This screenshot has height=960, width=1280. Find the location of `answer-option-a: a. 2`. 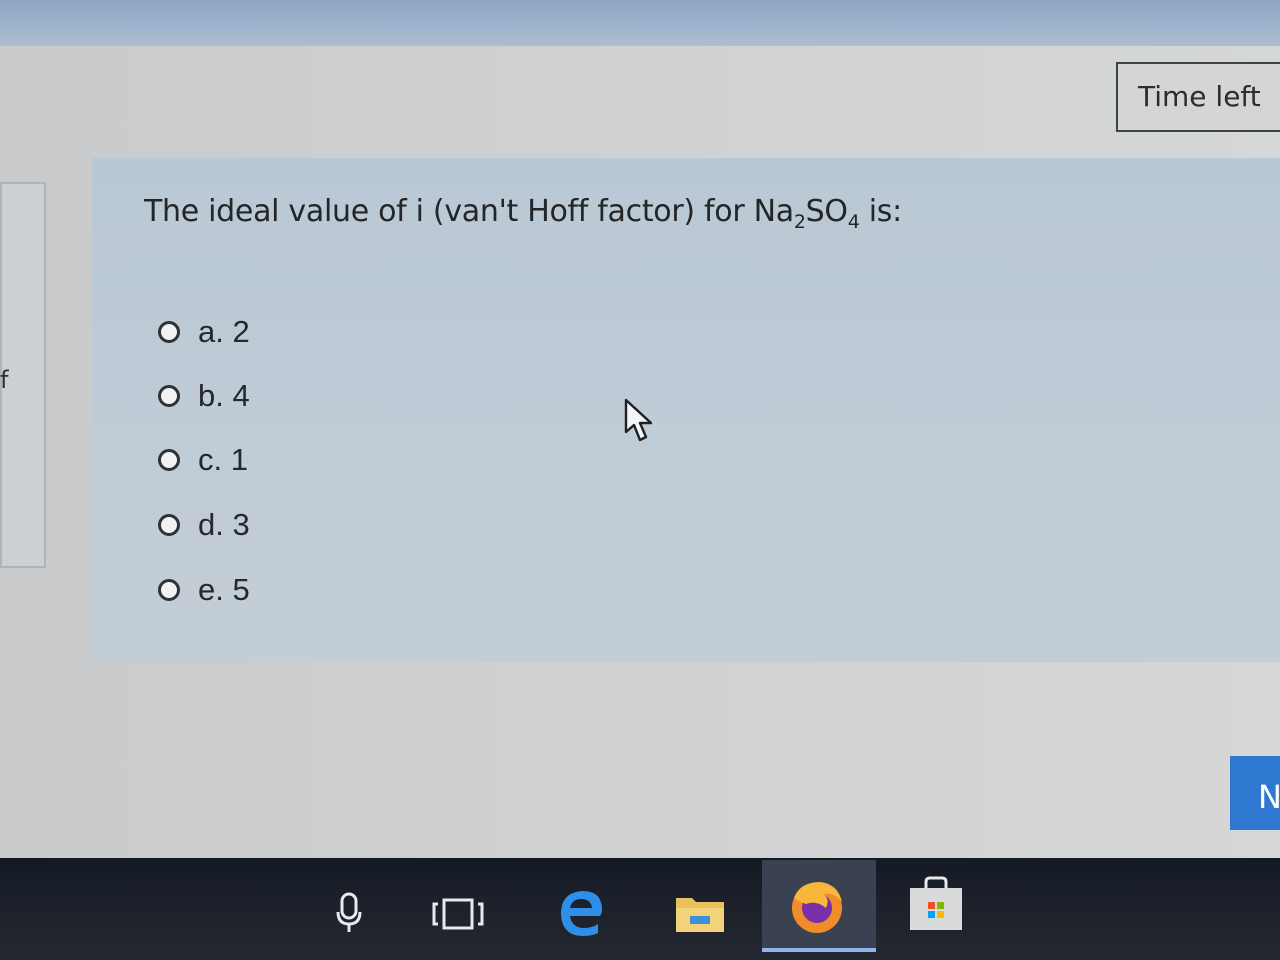

answer-option-a: a. 2 is located at coordinates (204, 332).